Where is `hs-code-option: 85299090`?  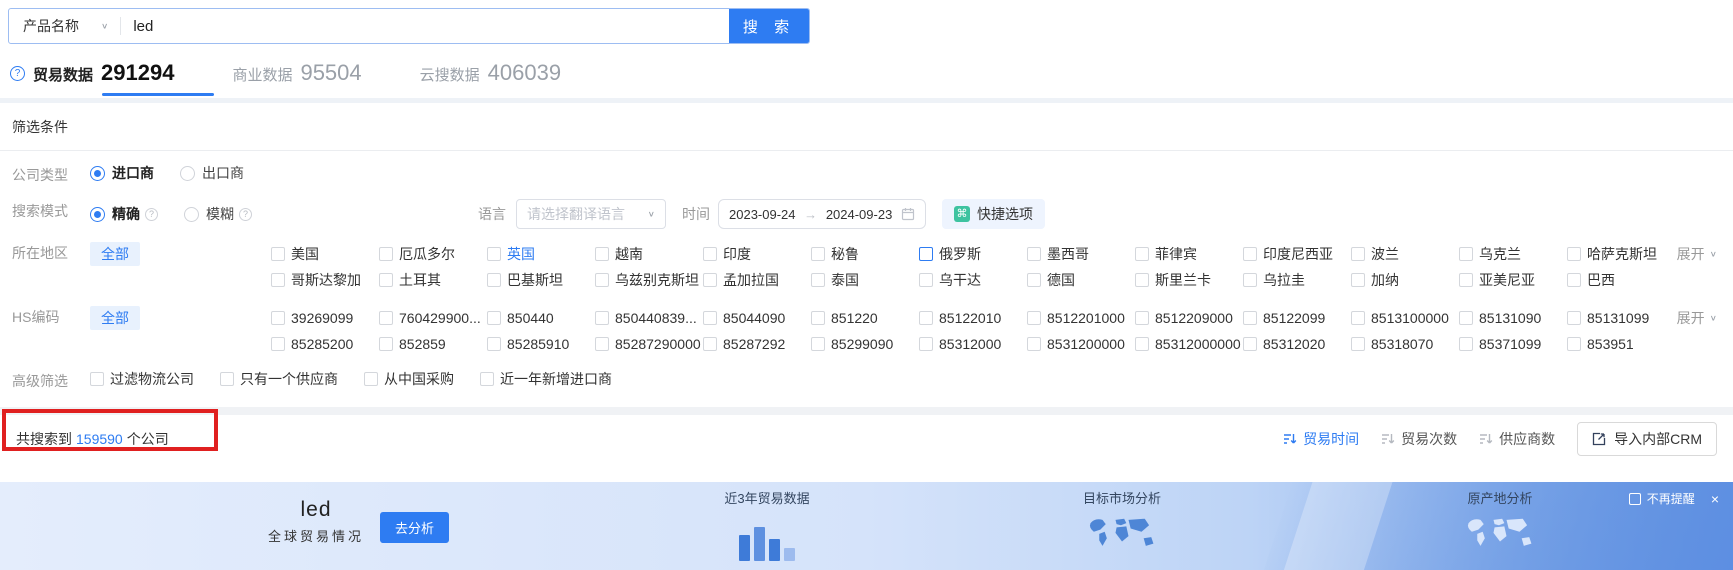
hs-code-option: 85299090 is located at coordinates (865, 344).